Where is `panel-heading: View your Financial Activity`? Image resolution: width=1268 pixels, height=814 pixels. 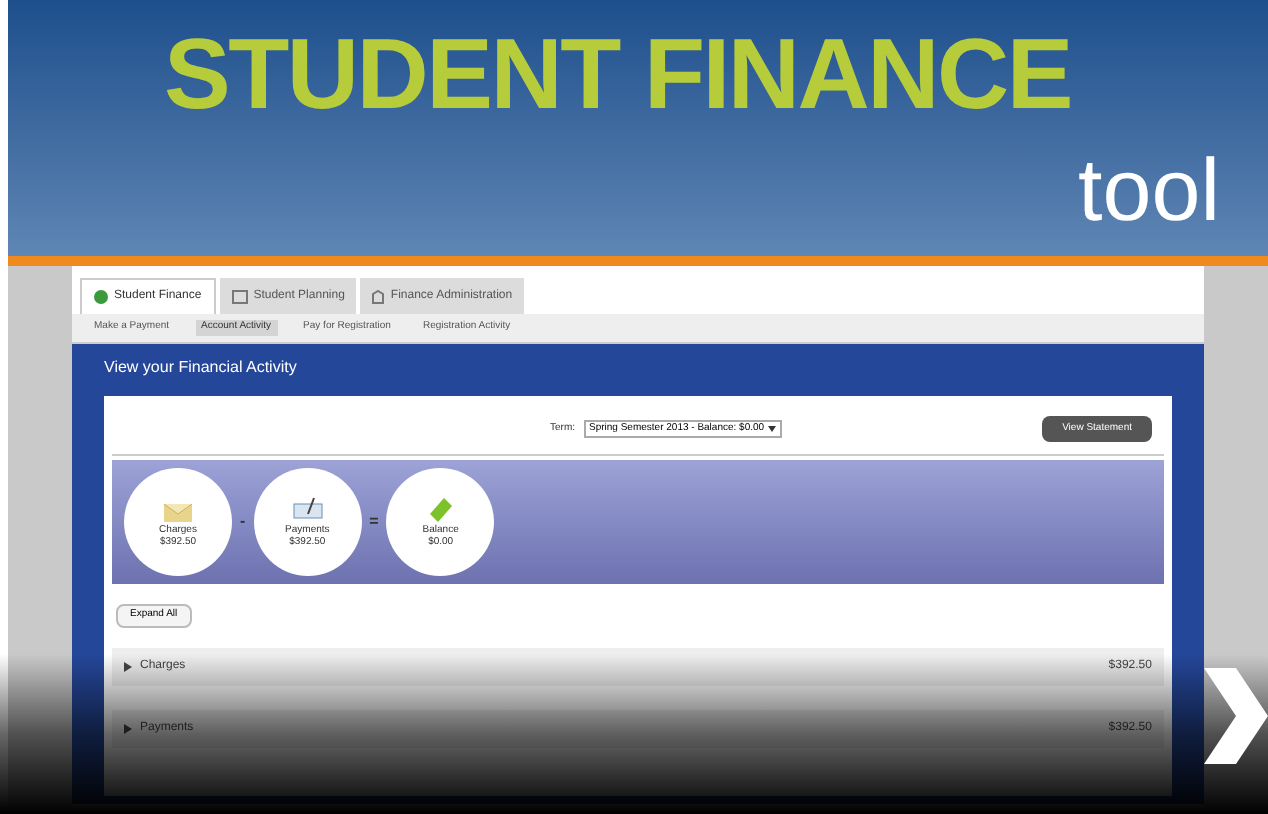
panel-heading: View your Financial Activity is located at coordinates (201, 367).